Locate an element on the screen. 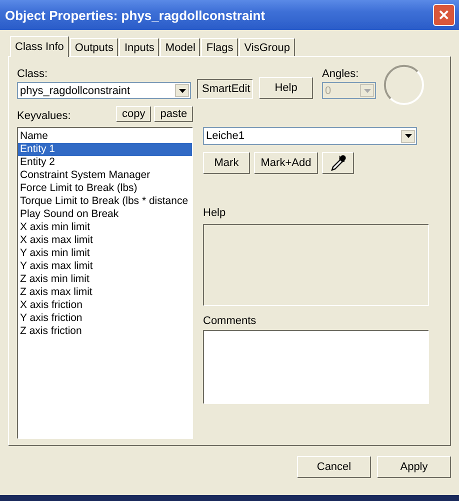  list-item: Y axis friction is located at coordinates (105, 318).